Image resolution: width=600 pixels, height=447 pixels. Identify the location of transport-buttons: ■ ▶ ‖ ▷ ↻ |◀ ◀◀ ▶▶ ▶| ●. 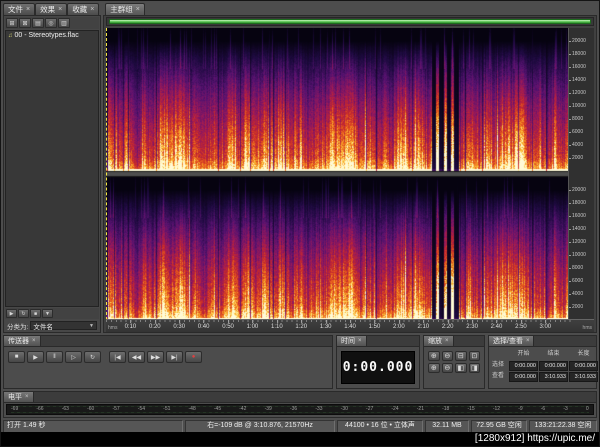
(168, 357).